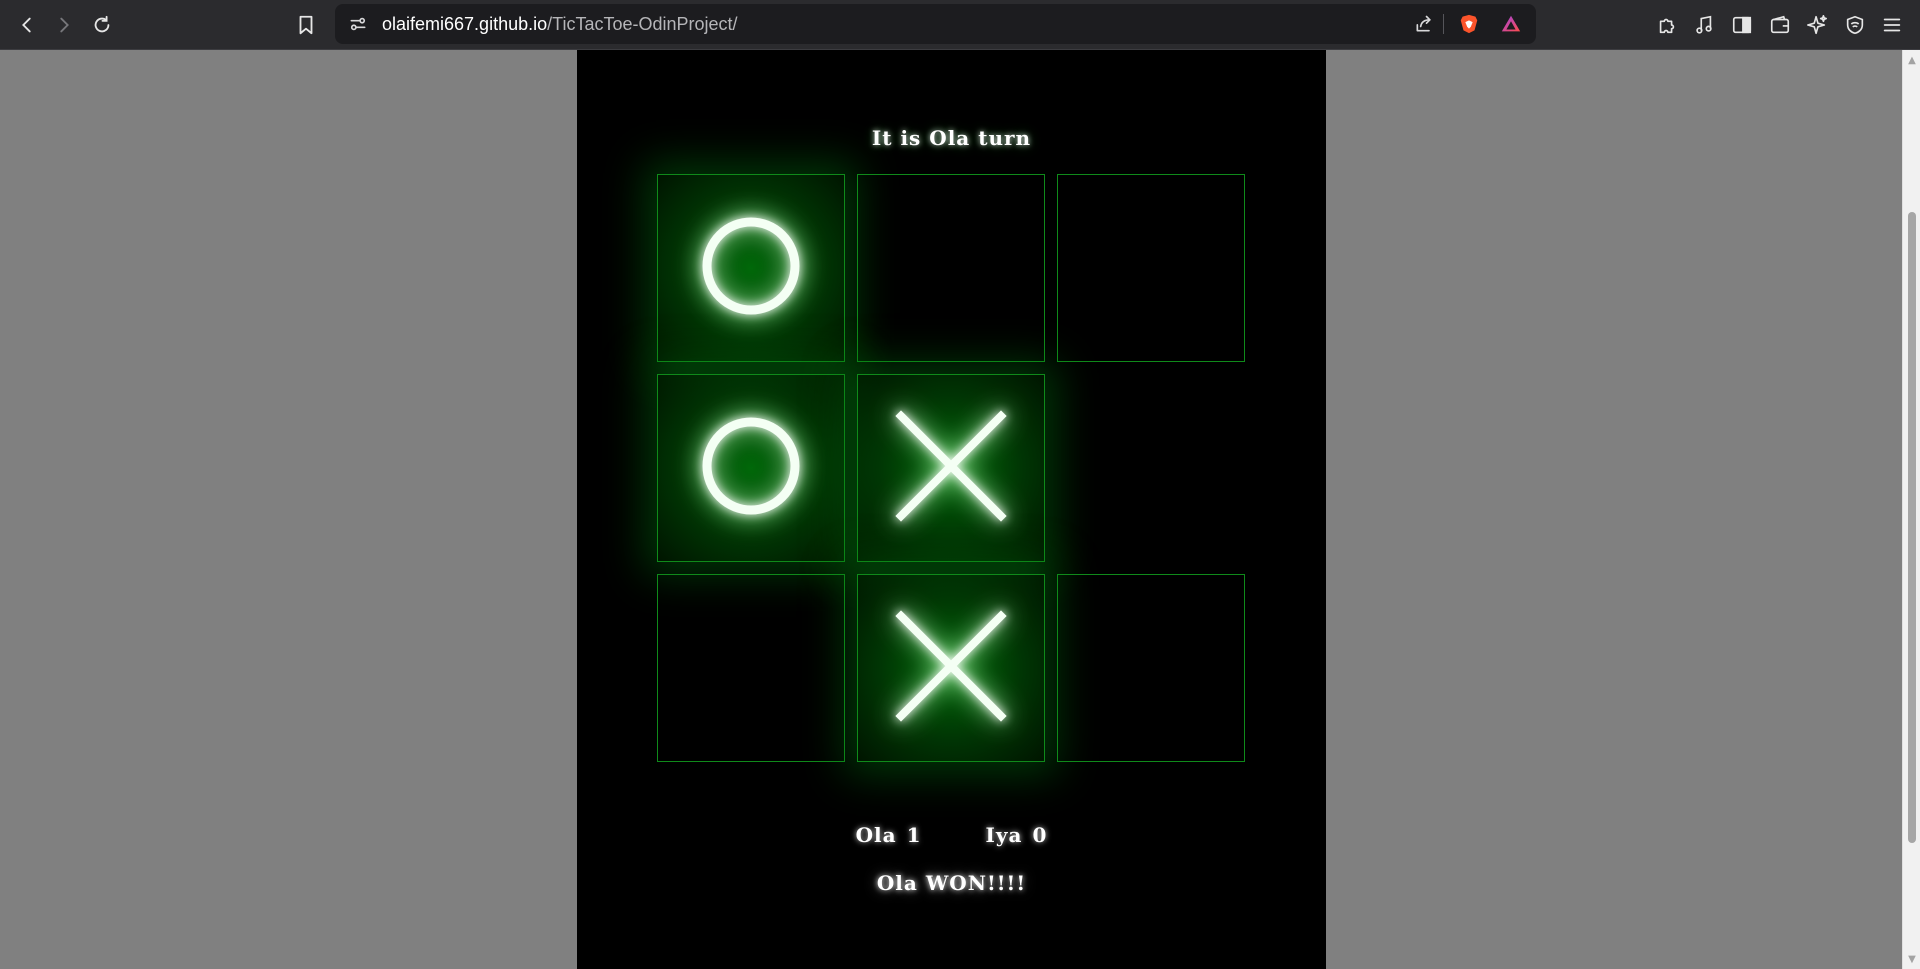  Describe the element at coordinates (951, 138) in the screenshot. I see `turn-indicator: It is Ola turn` at that location.